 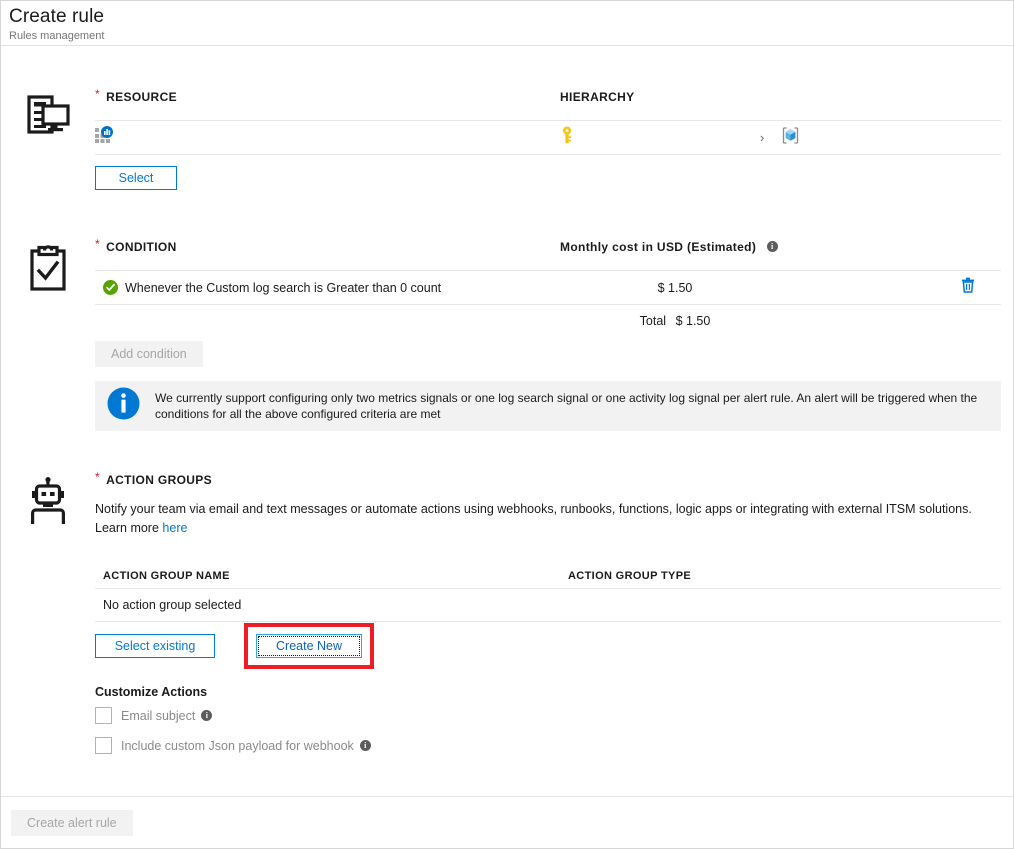 What do you see at coordinates (155, 646) in the screenshot?
I see `select-existing-button: Select existing` at bounding box center [155, 646].